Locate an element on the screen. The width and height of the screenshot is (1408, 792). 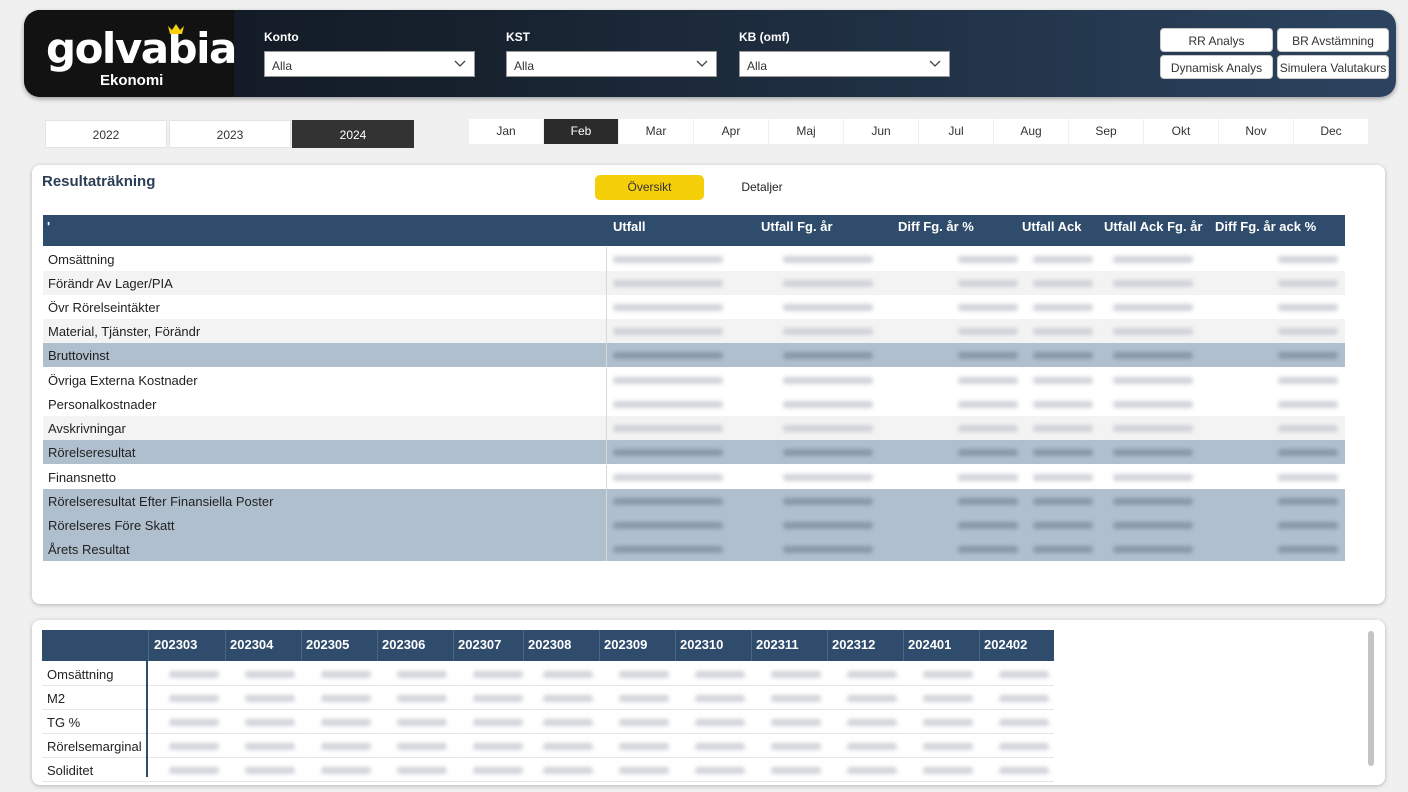
row-label: Rörelseres Före Skatt is located at coordinates (111, 525).